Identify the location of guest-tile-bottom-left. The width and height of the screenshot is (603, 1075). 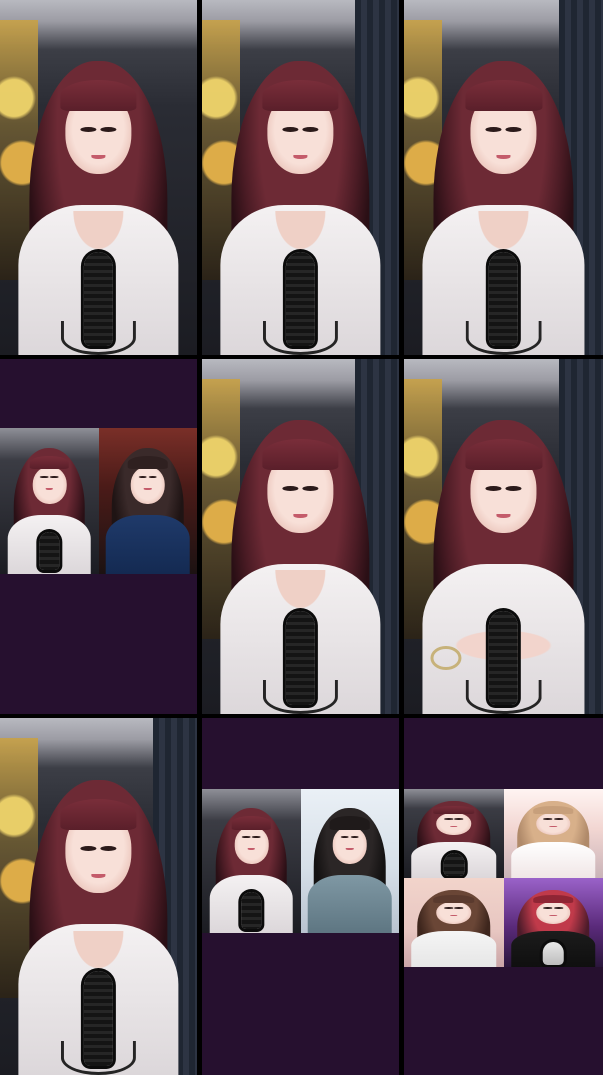
(454, 922).